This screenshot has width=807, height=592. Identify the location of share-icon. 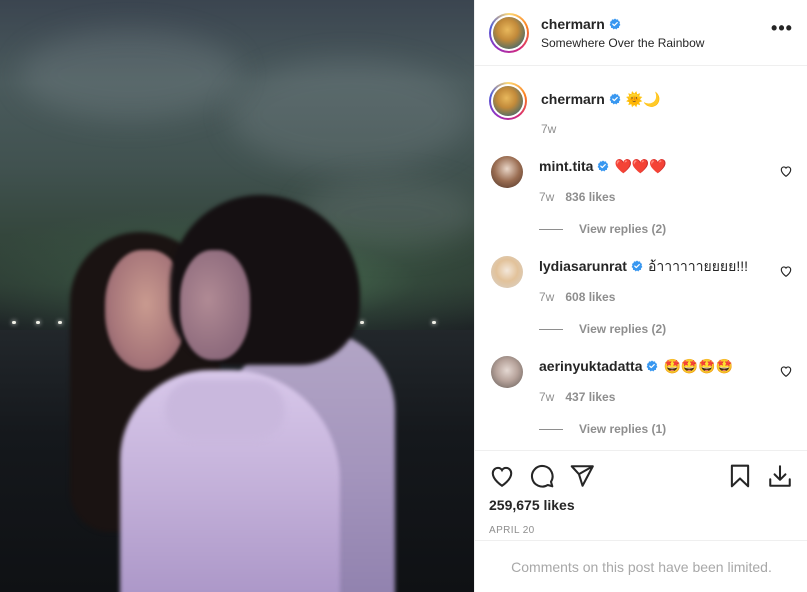
(582, 476).